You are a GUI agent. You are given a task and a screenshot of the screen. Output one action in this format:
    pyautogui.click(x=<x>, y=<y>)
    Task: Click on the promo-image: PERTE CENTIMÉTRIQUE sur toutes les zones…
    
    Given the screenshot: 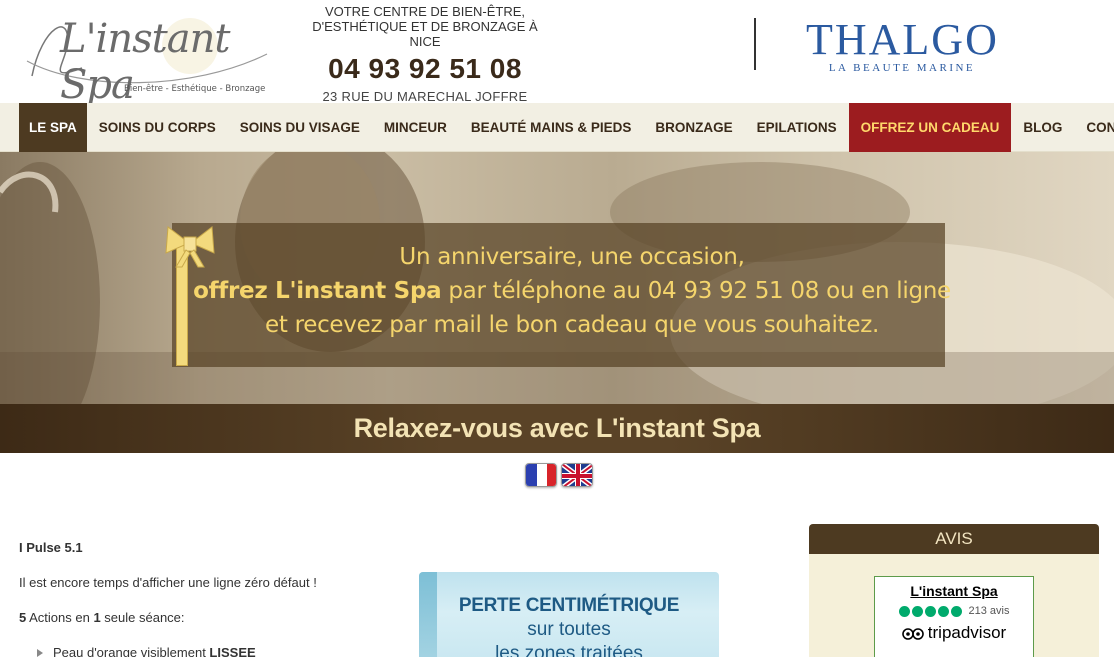 What is the action you would take?
    pyautogui.click(x=569, y=614)
    